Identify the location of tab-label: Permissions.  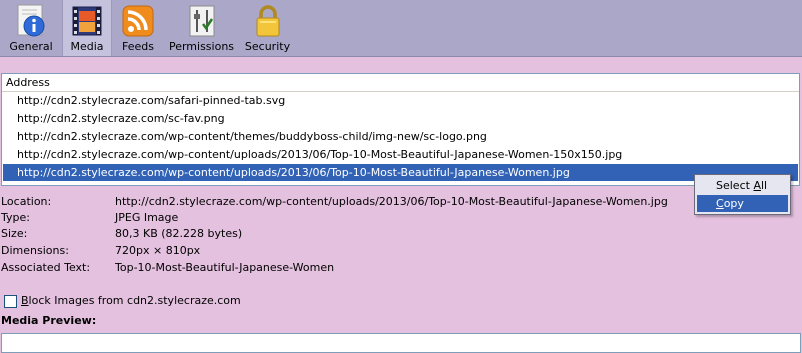
(201, 46).